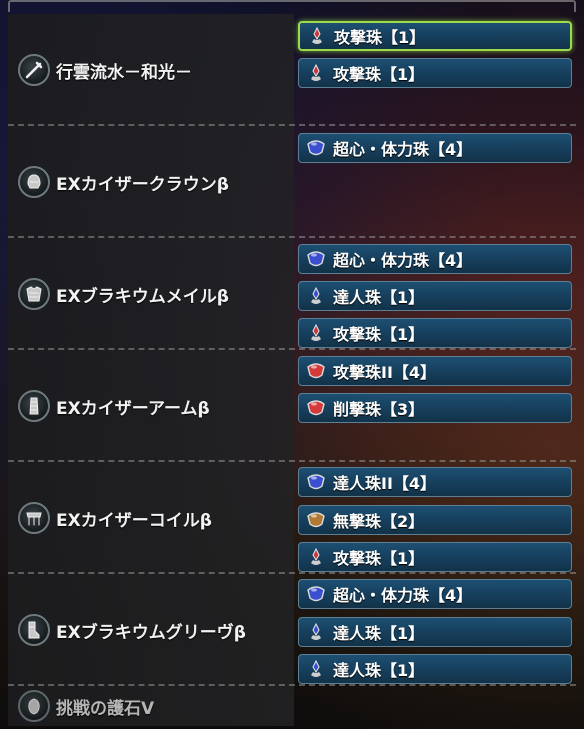 The image size is (584, 729). What do you see at coordinates (142, 296) in the screenshot?
I see `equipment-name: EXブラキウムメイルβ` at bounding box center [142, 296].